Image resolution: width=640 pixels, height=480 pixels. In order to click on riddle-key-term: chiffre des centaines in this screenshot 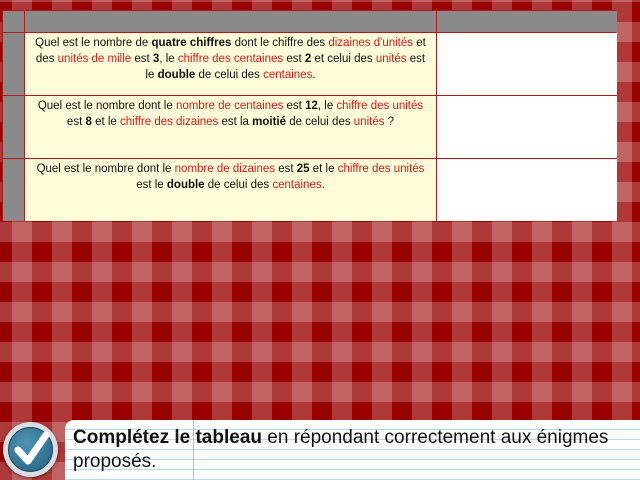, I will do `click(230, 59)`.